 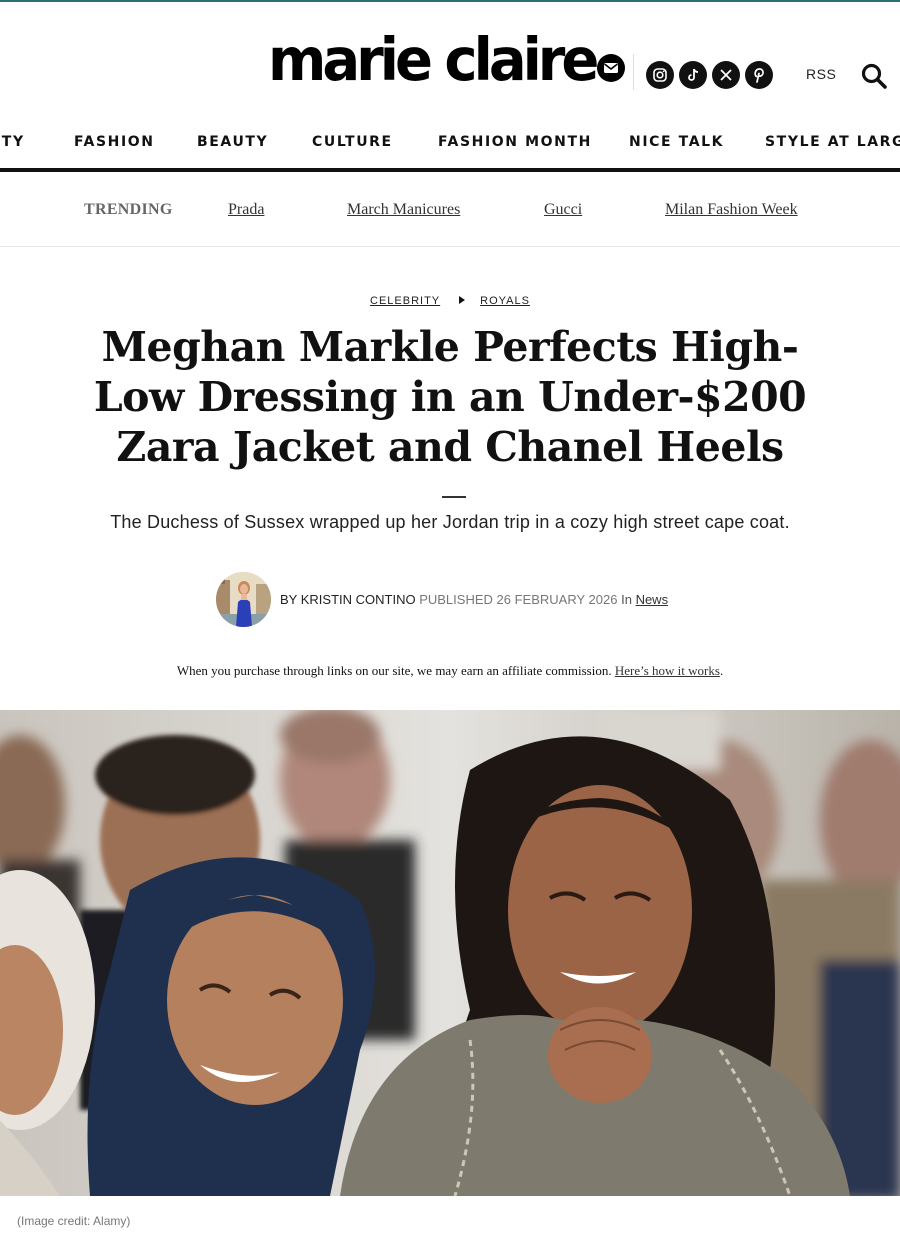 What do you see at coordinates (731, 210) in the screenshot?
I see `trending-link-milan-fashion-week: Milan Fashion Week` at bounding box center [731, 210].